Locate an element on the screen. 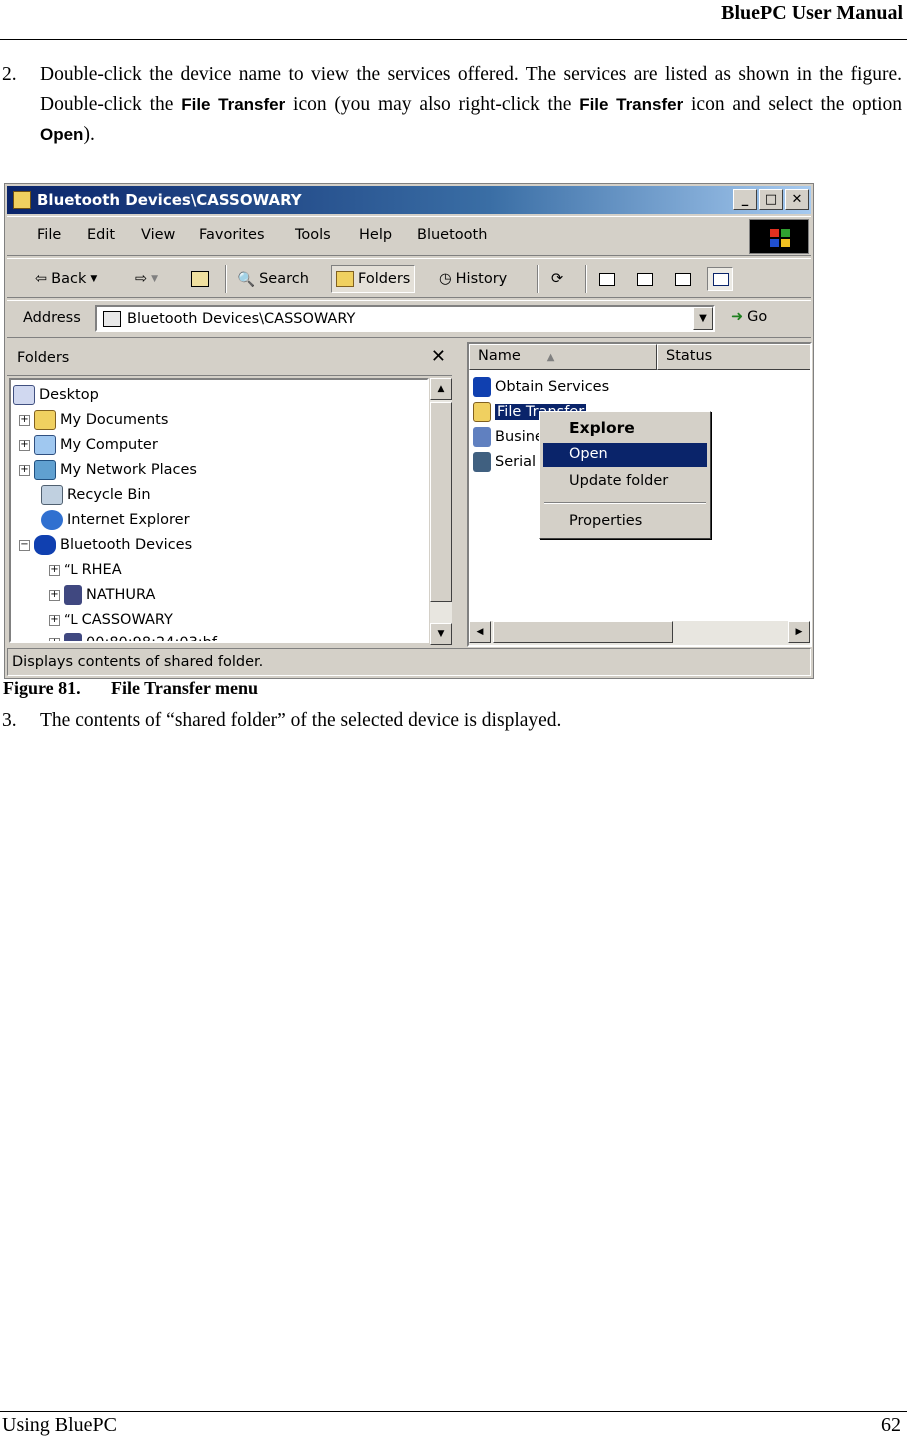  back-button: ⇦ Back ▼ is located at coordinates (66, 279).